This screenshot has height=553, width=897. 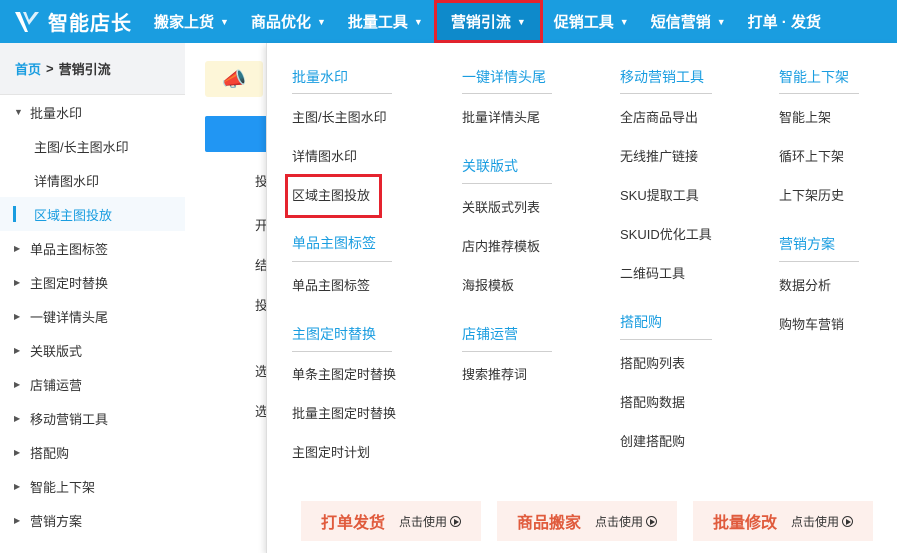 I want to click on menu-link-export-goods: 全店商品导出, so click(x=659, y=116).